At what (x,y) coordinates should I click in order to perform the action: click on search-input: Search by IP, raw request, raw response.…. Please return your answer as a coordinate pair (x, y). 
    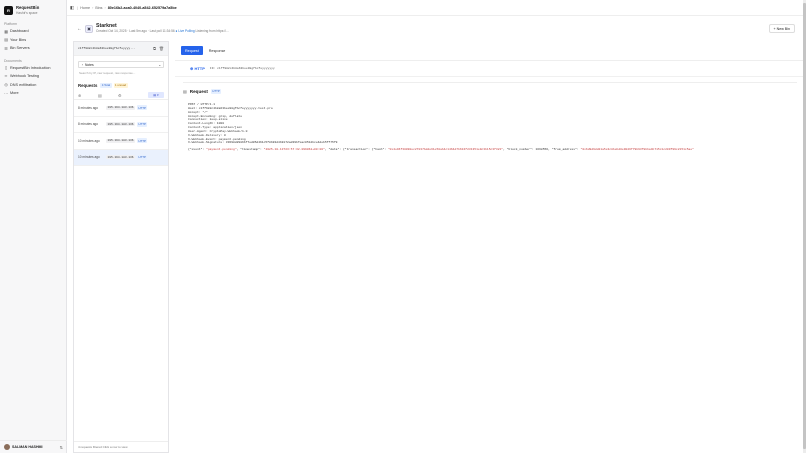
    Looking at the image, I should click on (121, 74).